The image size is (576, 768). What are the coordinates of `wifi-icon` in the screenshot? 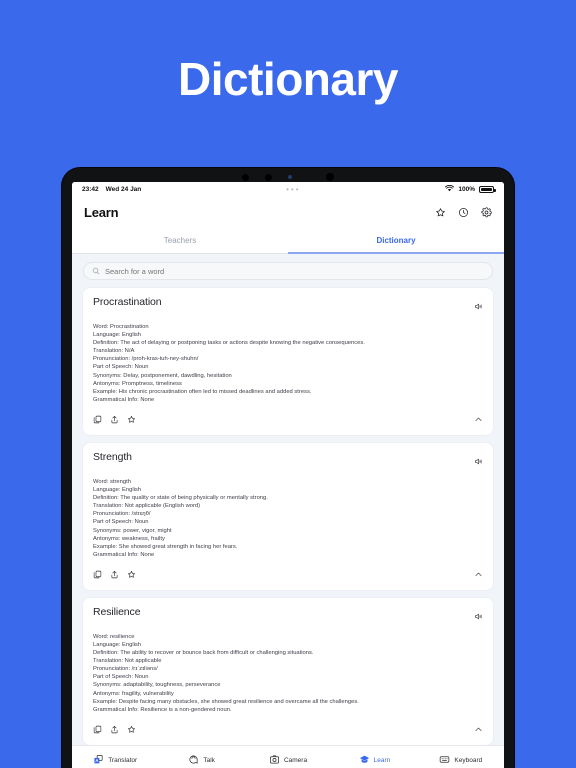 It's located at (450, 189).